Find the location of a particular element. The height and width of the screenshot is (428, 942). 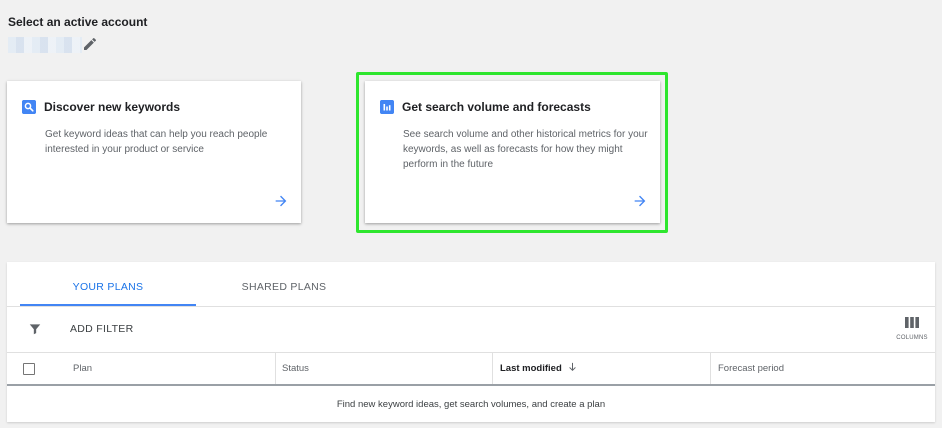

columns-icon is located at coordinates (912, 322).